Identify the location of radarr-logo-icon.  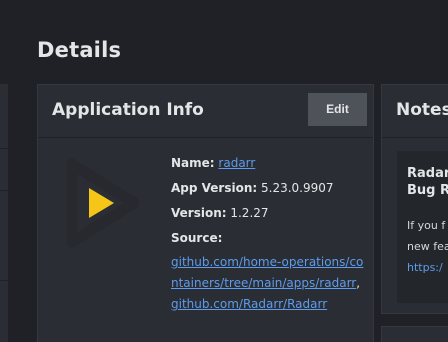
(103, 203).